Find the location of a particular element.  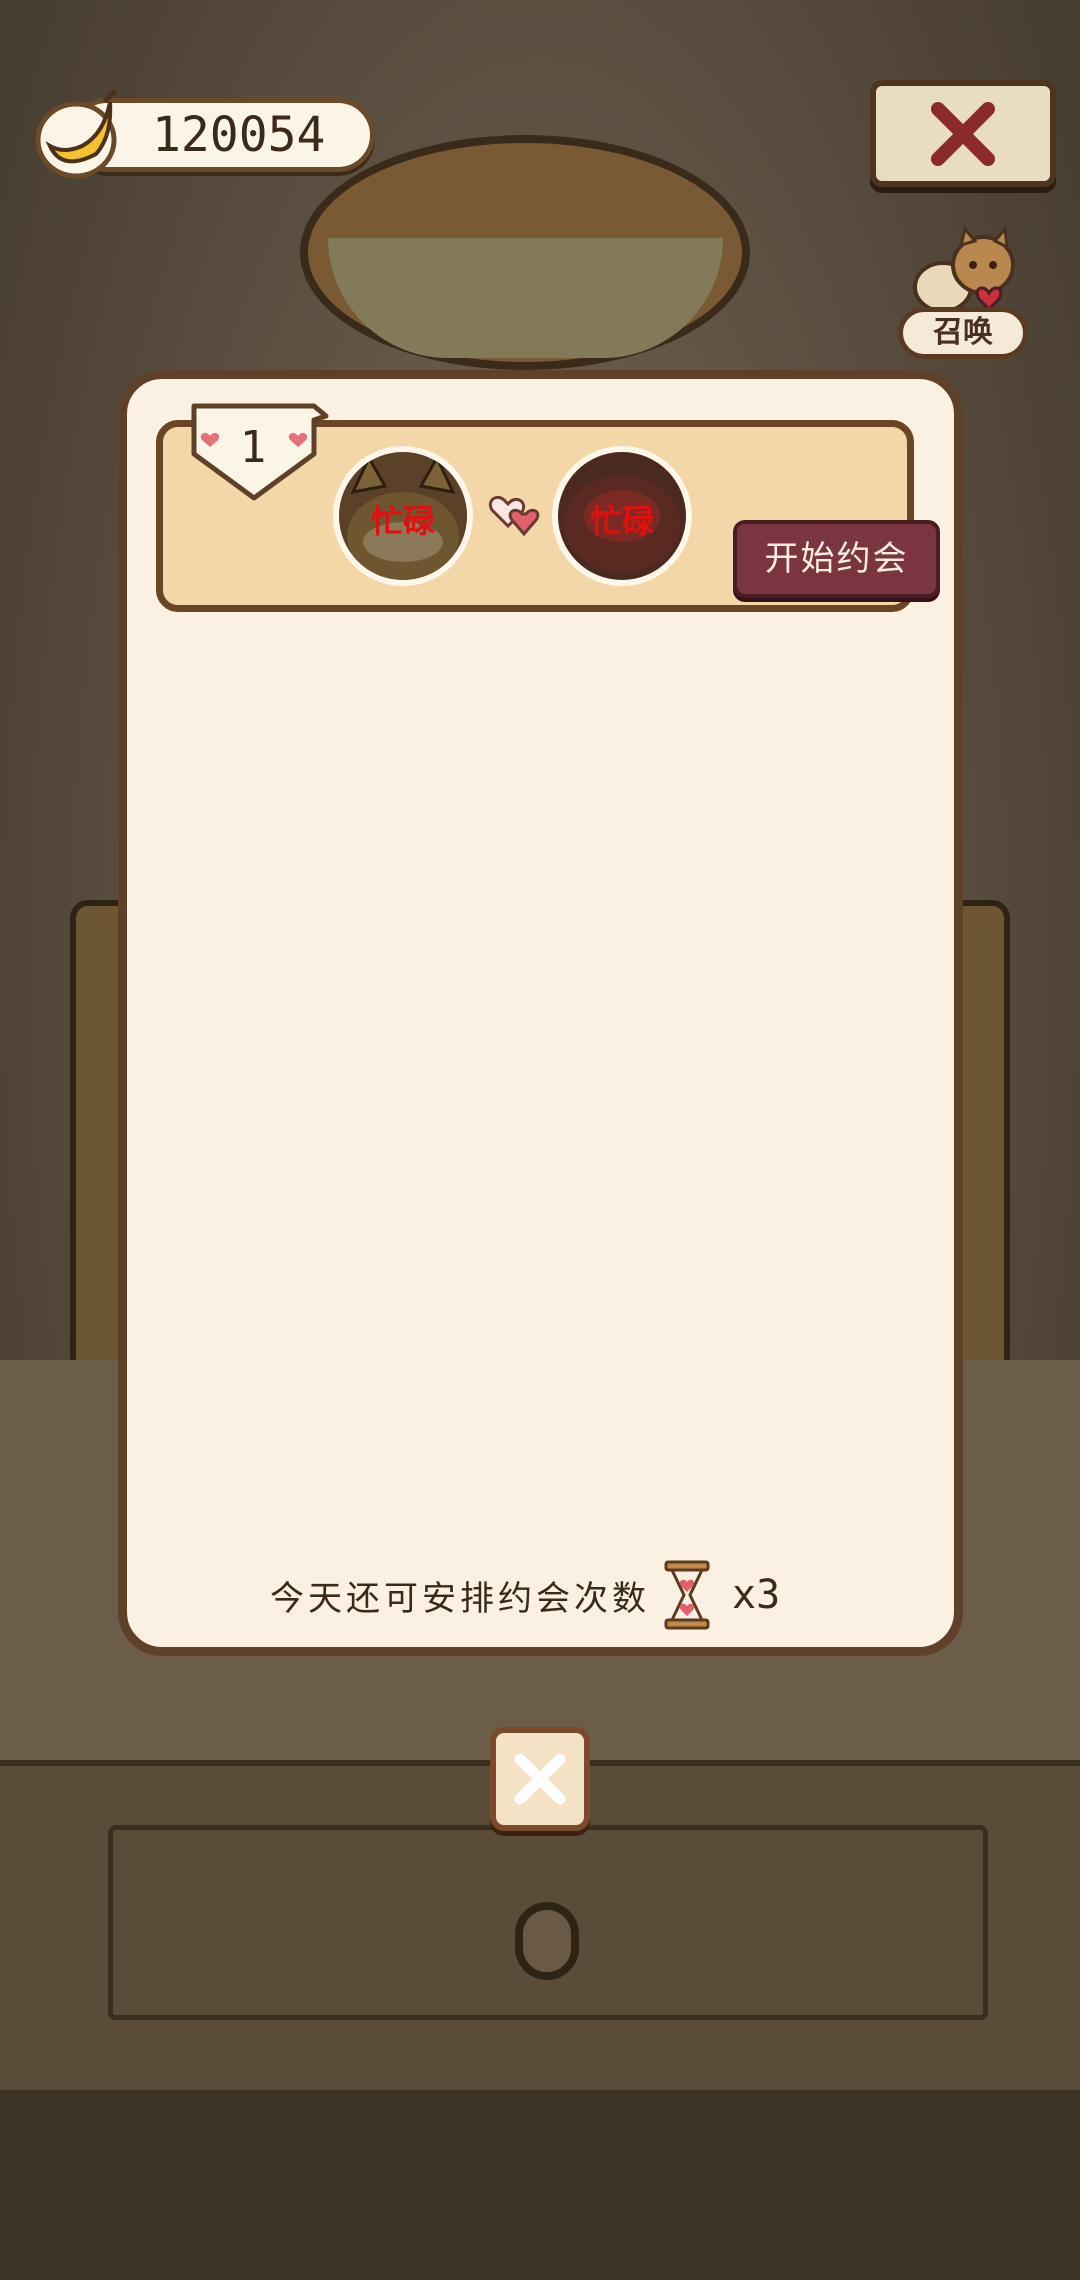

remaining-dates-count: x3 is located at coordinates (756, 1595).